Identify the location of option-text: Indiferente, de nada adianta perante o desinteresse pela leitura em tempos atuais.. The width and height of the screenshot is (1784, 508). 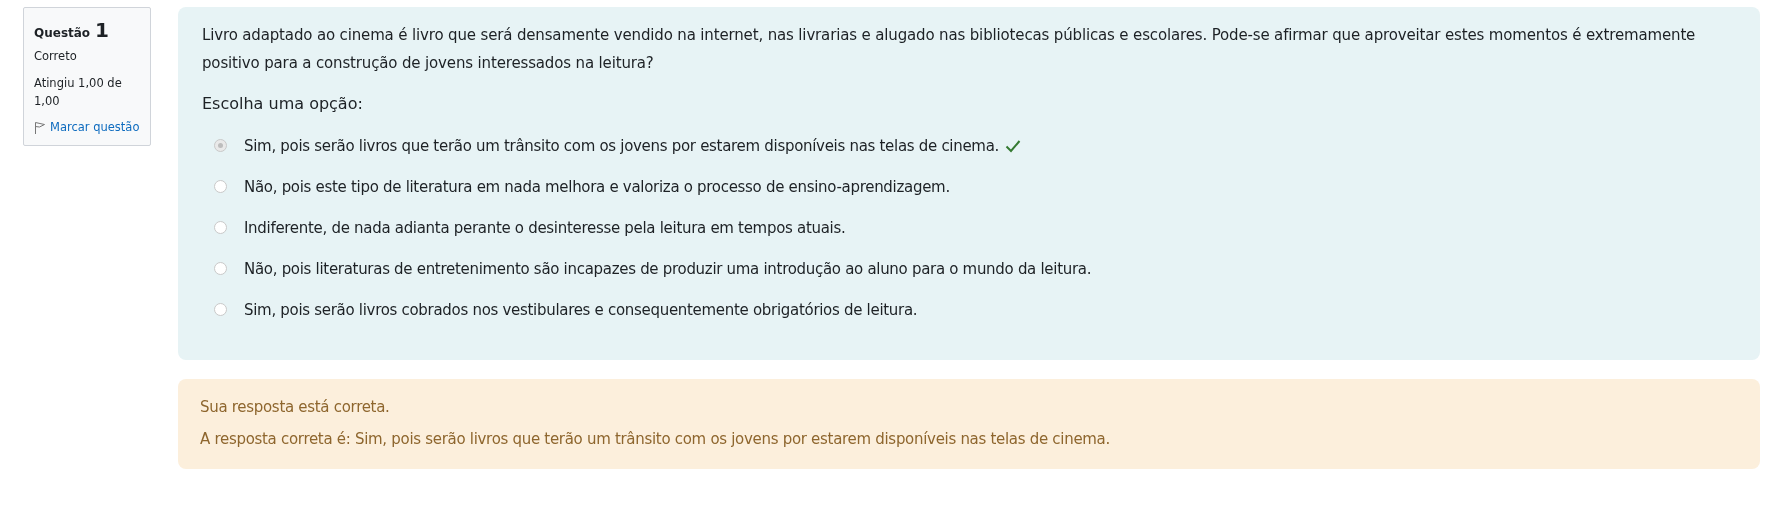
(545, 227).